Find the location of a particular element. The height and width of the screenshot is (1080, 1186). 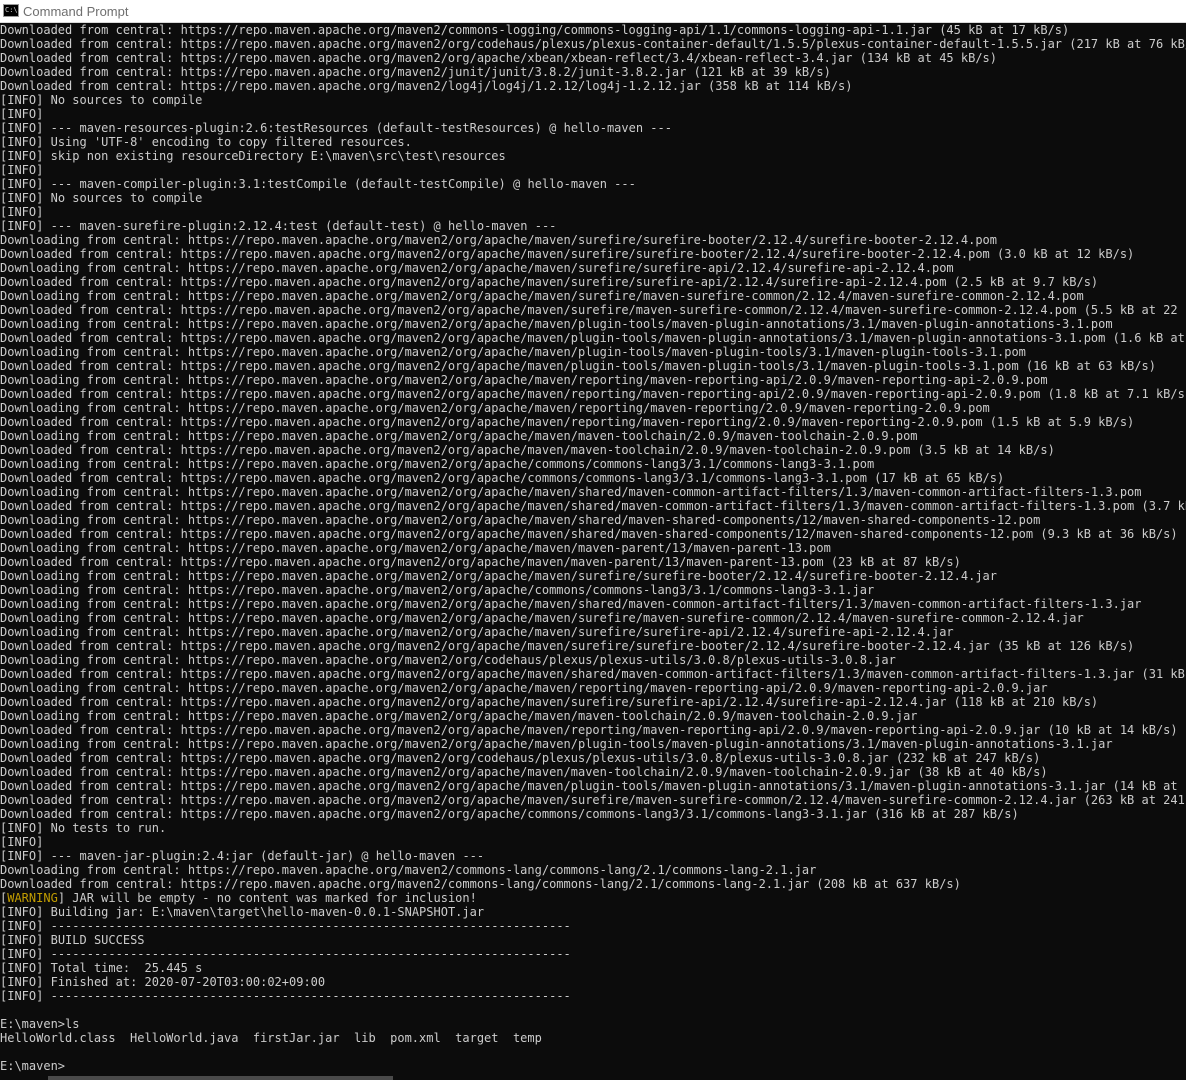

console-line: E:\maven> is located at coordinates (593, 1066).